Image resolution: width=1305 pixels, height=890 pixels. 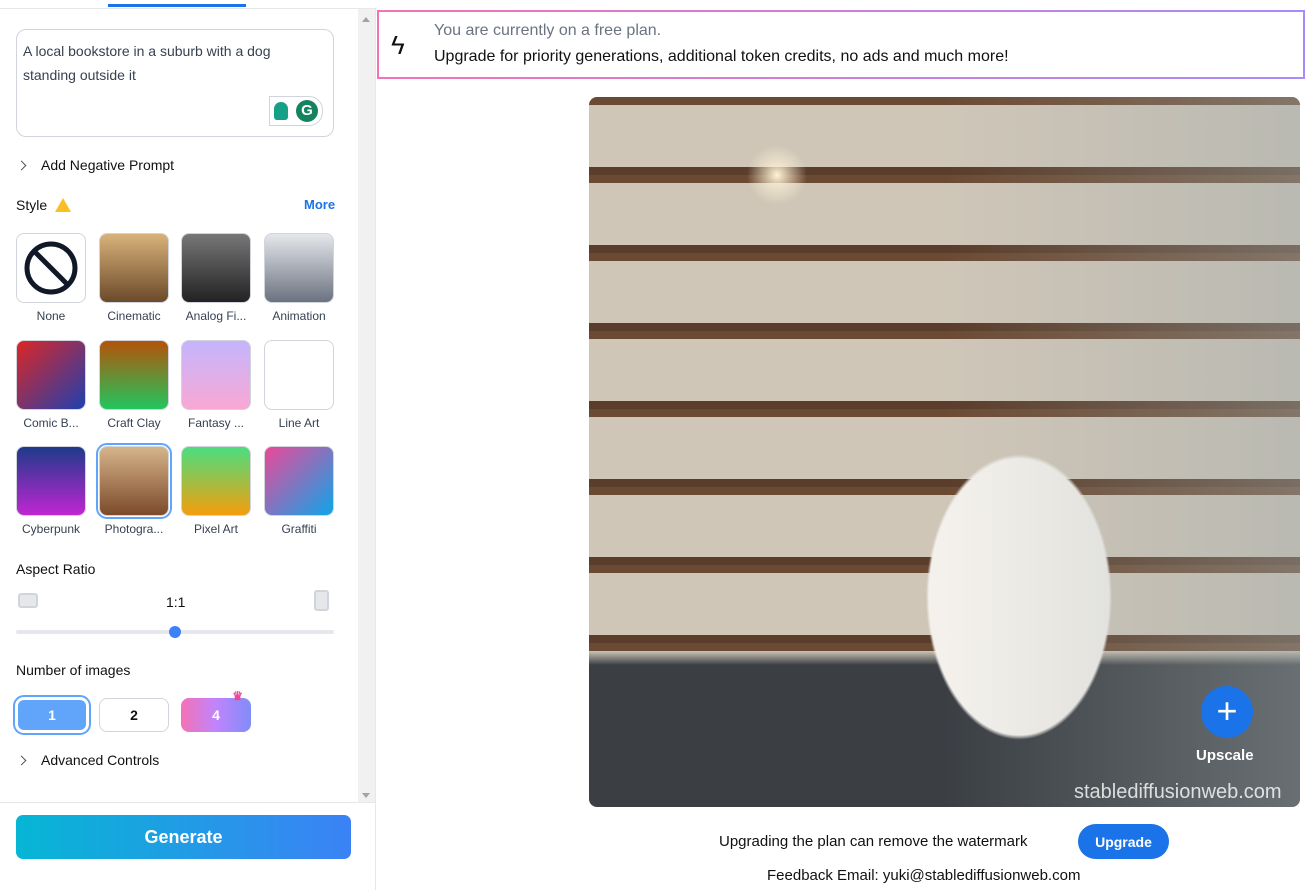 I want to click on aspect-ratio-value: 1:1, so click(x=176, y=602).